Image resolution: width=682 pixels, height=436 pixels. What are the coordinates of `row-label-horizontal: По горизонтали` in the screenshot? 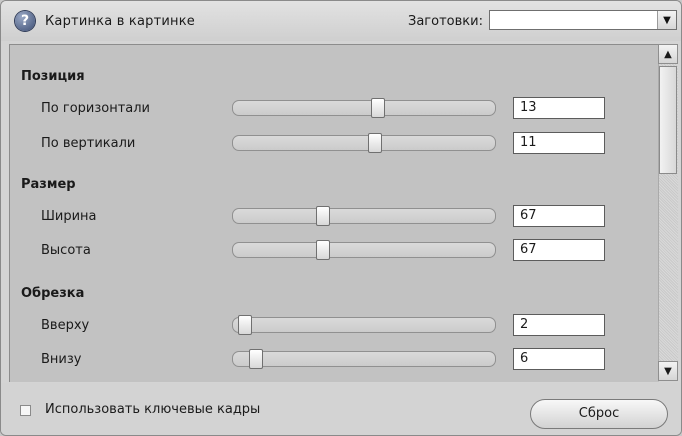 It's located at (96, 108).